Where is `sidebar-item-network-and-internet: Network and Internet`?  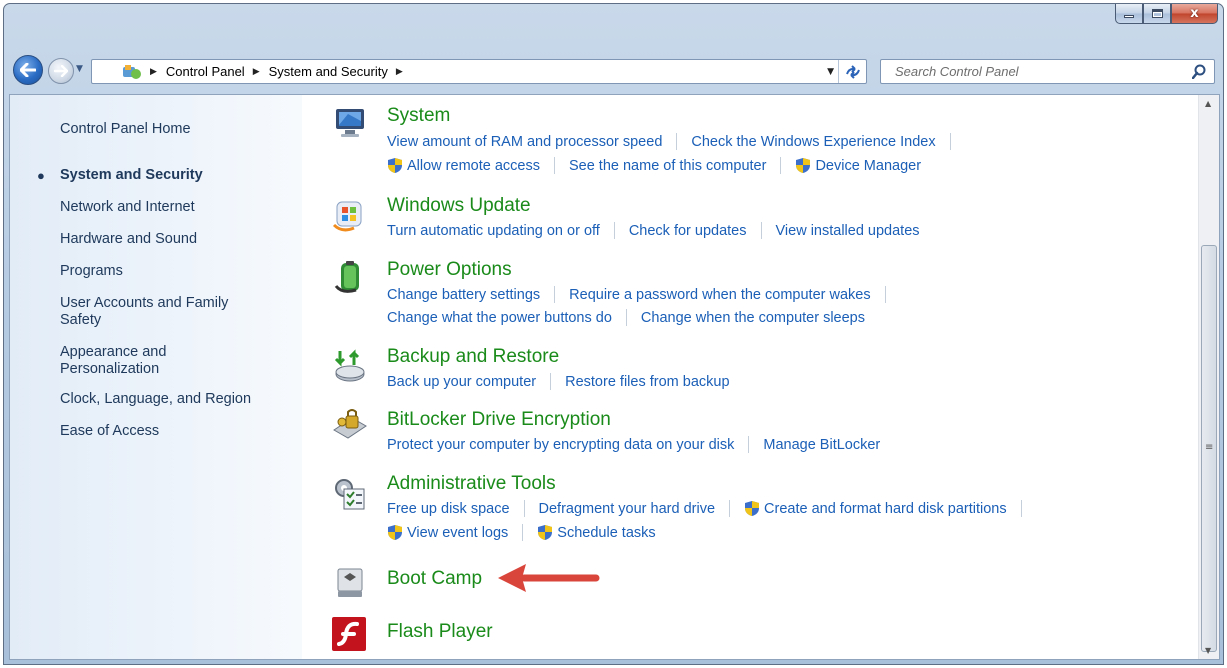
sidebar-item-network-and-internet: Network and Internet is located at coordinates (175, 207).